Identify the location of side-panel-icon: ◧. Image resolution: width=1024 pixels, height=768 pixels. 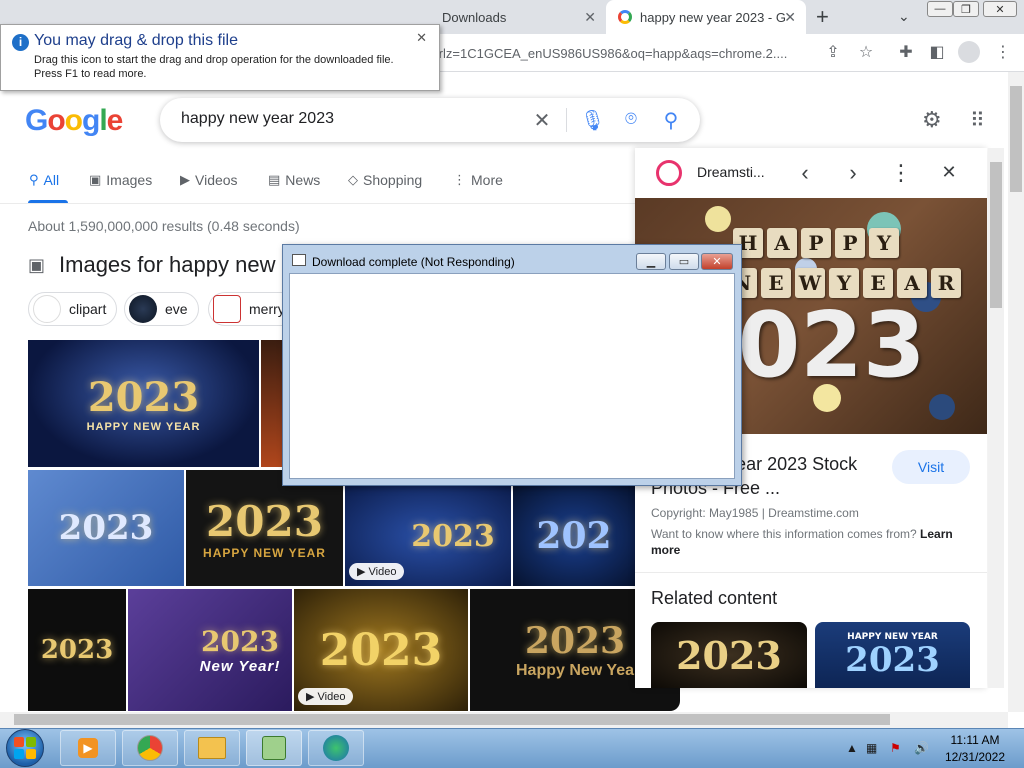
(937, 52).